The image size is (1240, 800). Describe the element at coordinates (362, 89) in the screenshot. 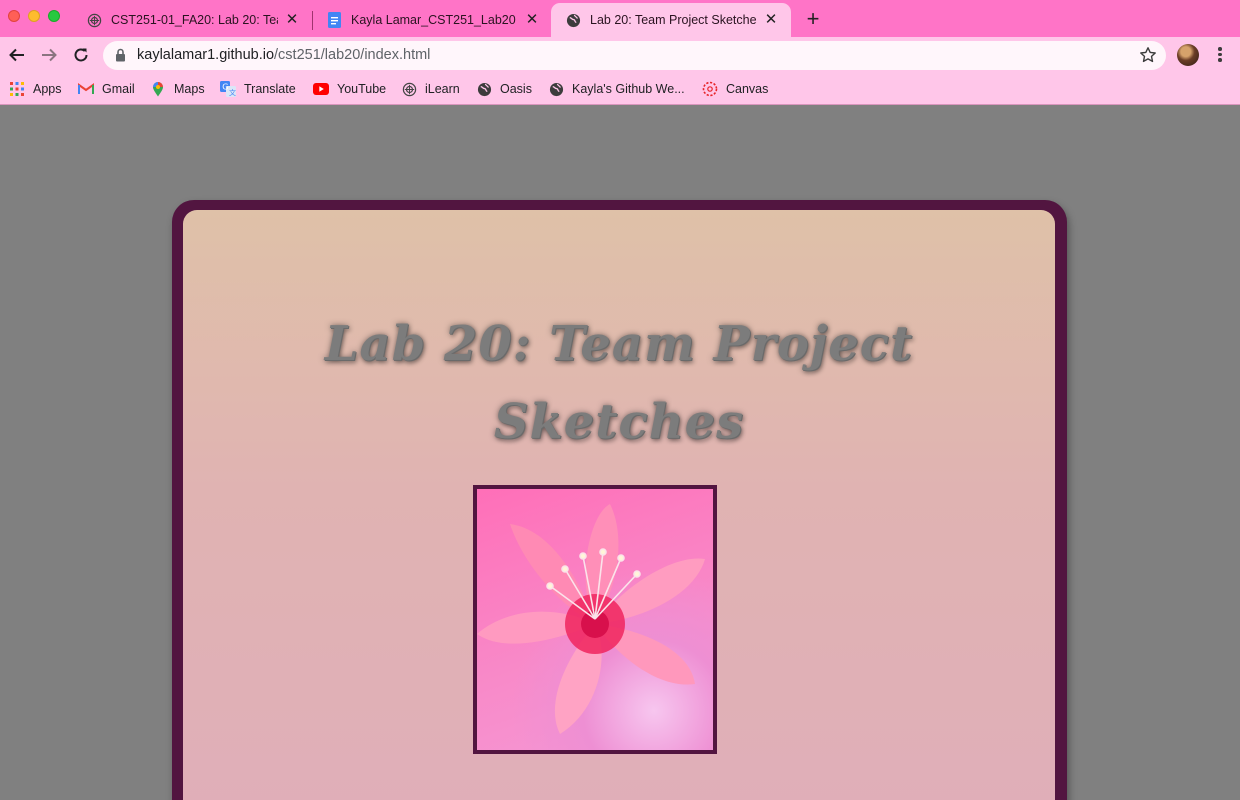

I see `bookmark-label: YouTube` at that location.